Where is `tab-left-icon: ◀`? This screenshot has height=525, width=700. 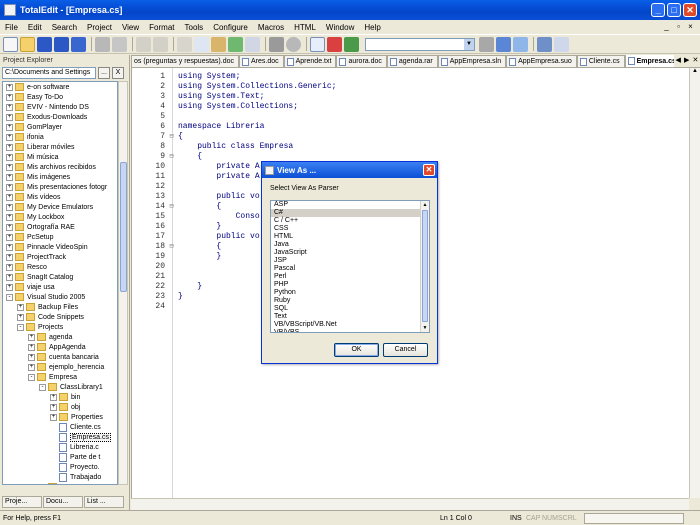
tab-left-icon: ◀ is located at coordinates (678, 61).